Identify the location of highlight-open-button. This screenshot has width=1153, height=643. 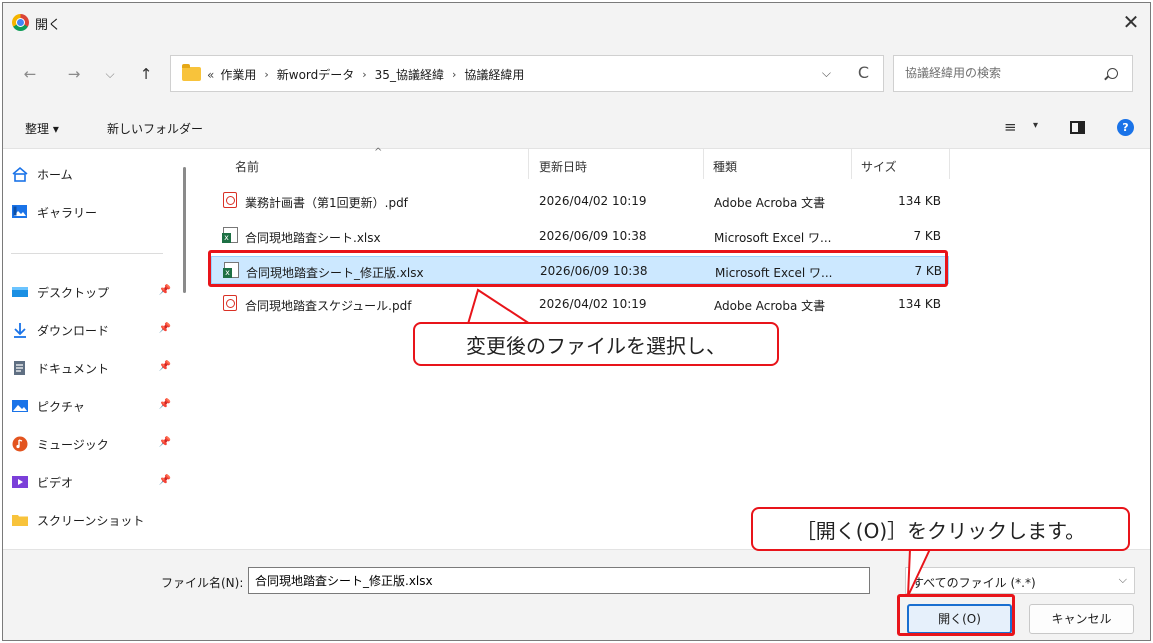
(956, 615).